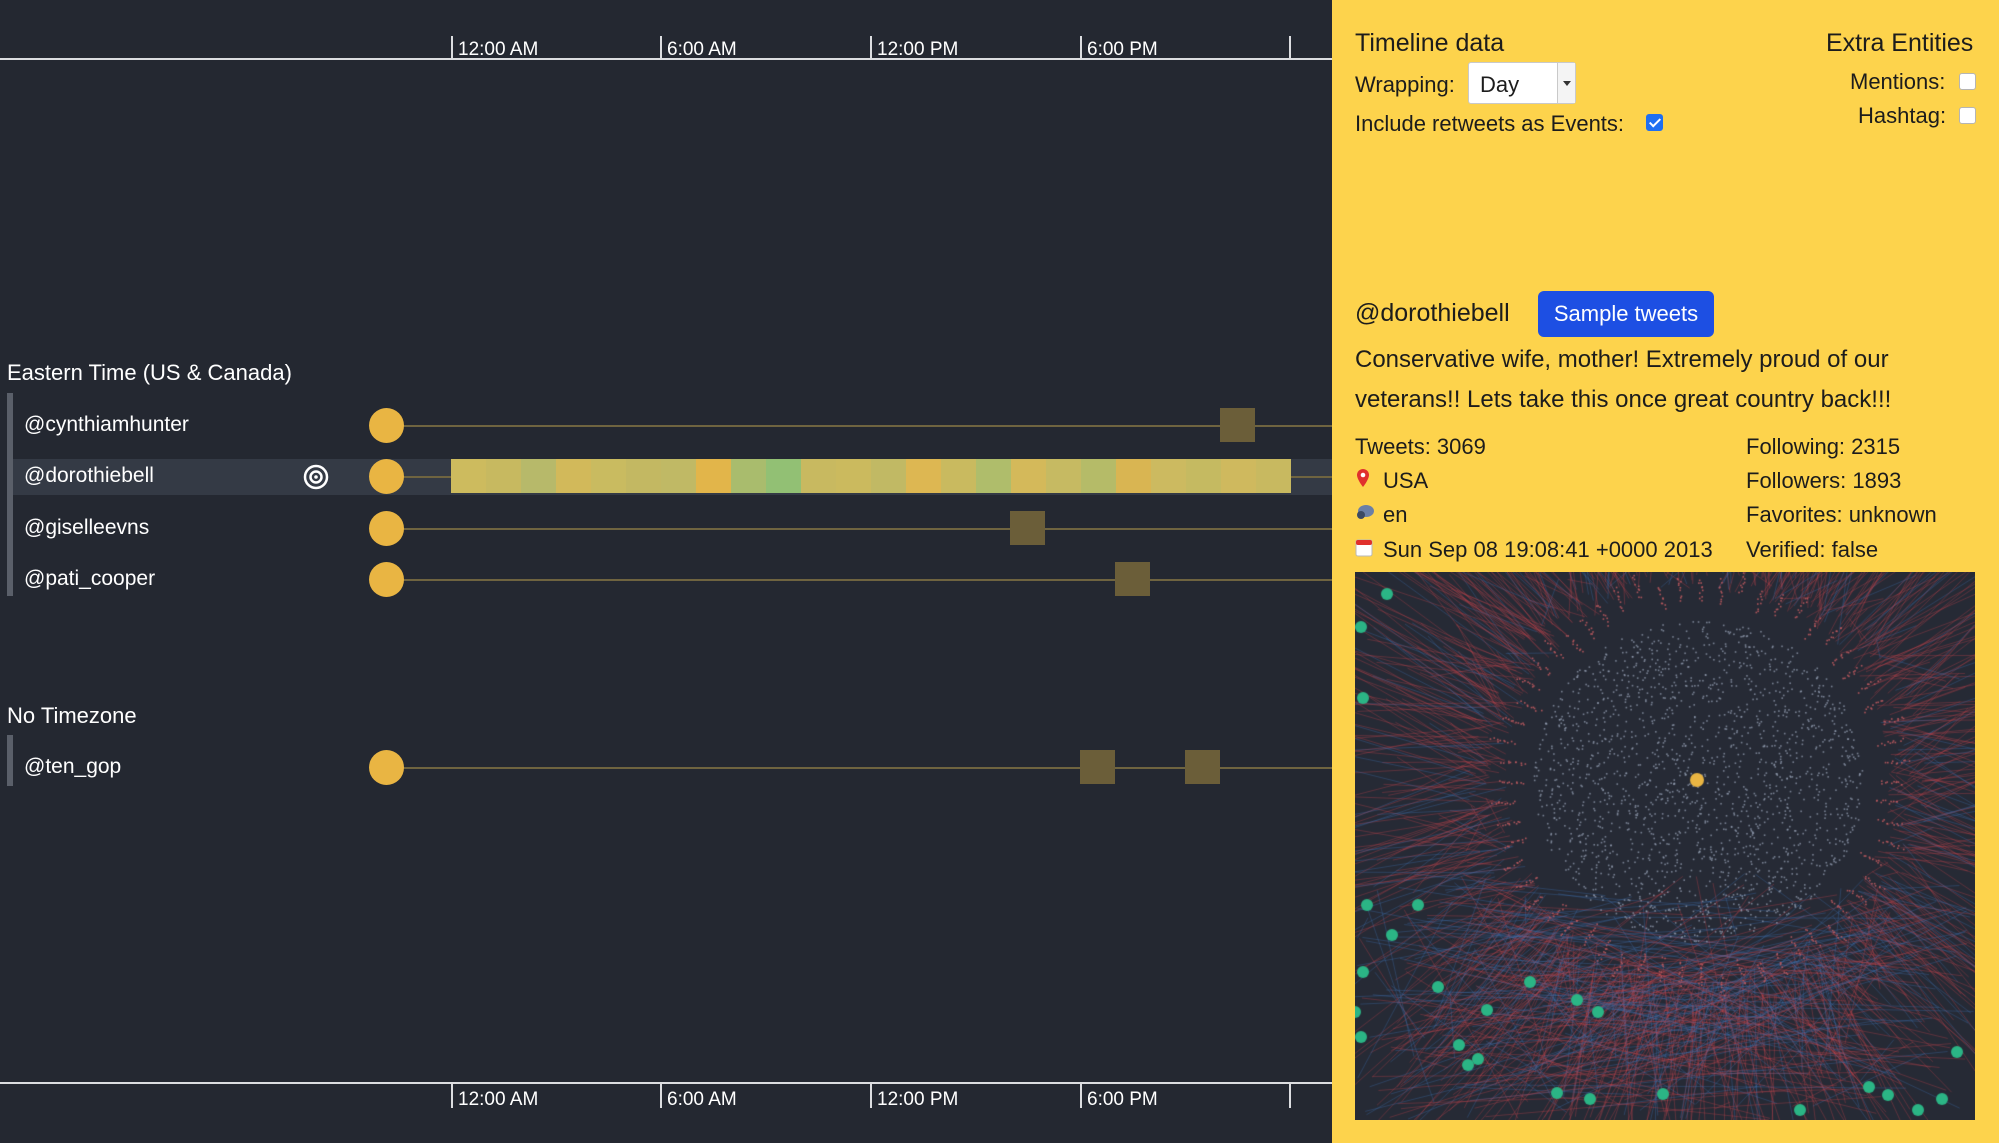 The image size is (1999, 1143). What do you see at coordinates (1420, 446) in the screenshot?
I see `tweets-count: Tweets: 3069` at bounding box center [1420, 446].